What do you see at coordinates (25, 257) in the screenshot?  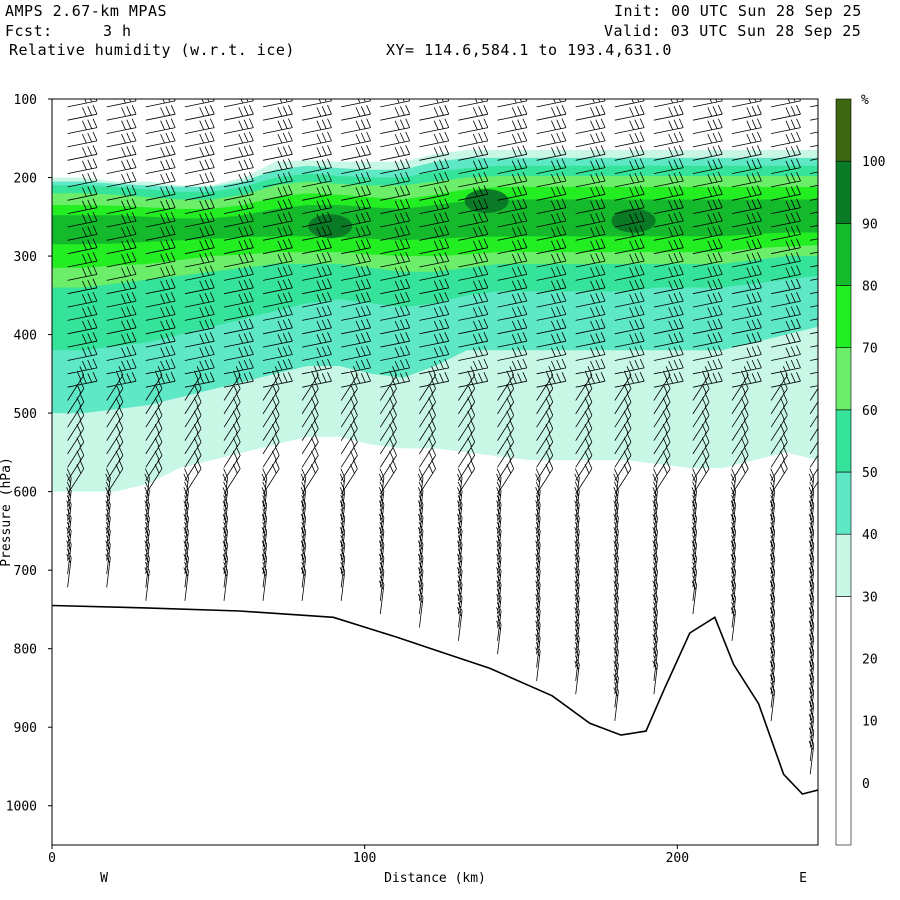 I see `y-tick-label: 300` at bounding box center [25, 257].